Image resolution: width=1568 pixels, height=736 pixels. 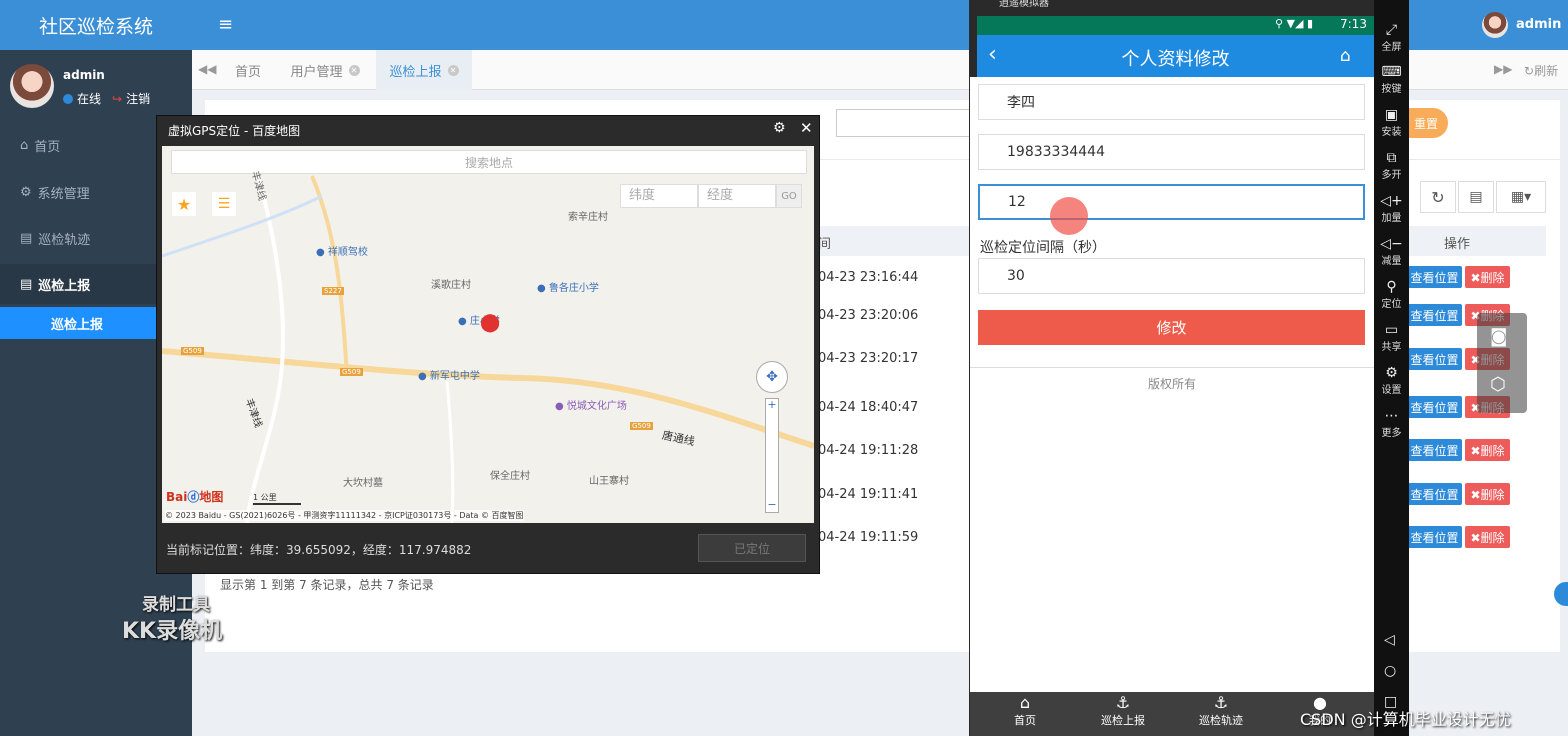 What do you see at coordinates (772, 455) in the screenshot?
I see `zoom-slider` at bounding box center [772, 455].